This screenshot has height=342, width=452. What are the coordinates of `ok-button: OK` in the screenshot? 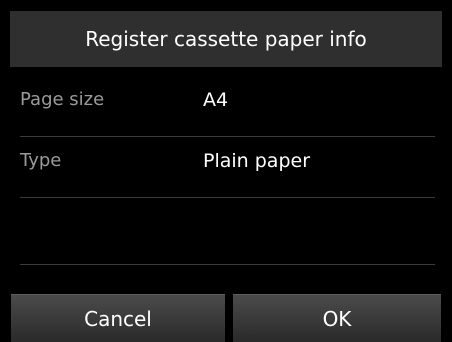 It's located at (337, 318).